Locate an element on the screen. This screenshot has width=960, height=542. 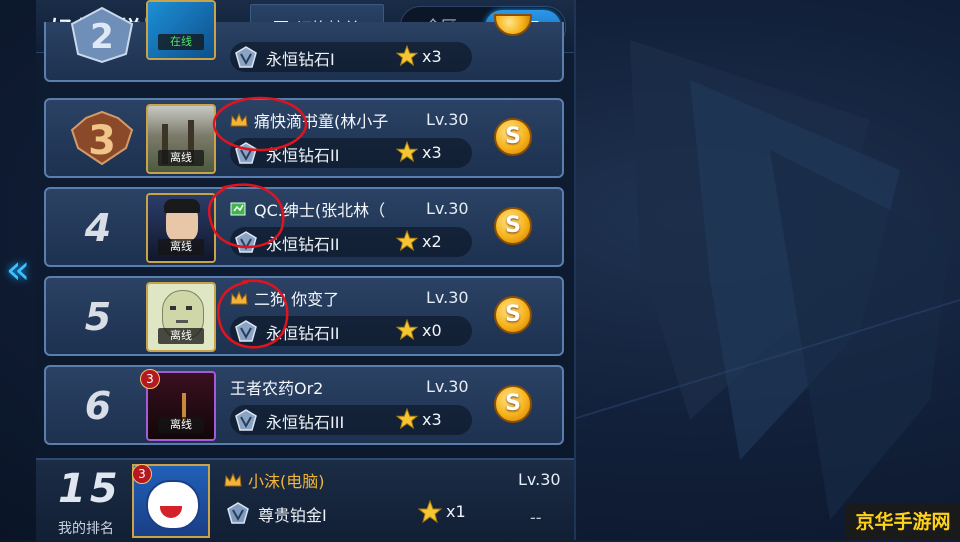
rank-number: 2 is located at coordinates (102, 37).